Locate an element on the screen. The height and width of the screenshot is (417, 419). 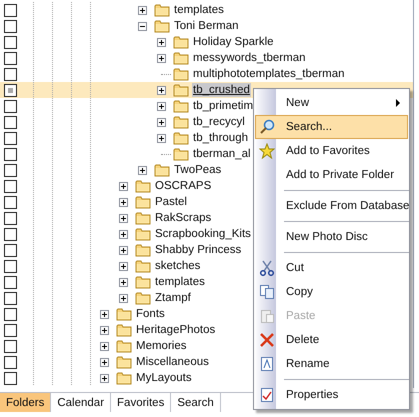
menu-item: Delete is located at coordinates (331, 340).